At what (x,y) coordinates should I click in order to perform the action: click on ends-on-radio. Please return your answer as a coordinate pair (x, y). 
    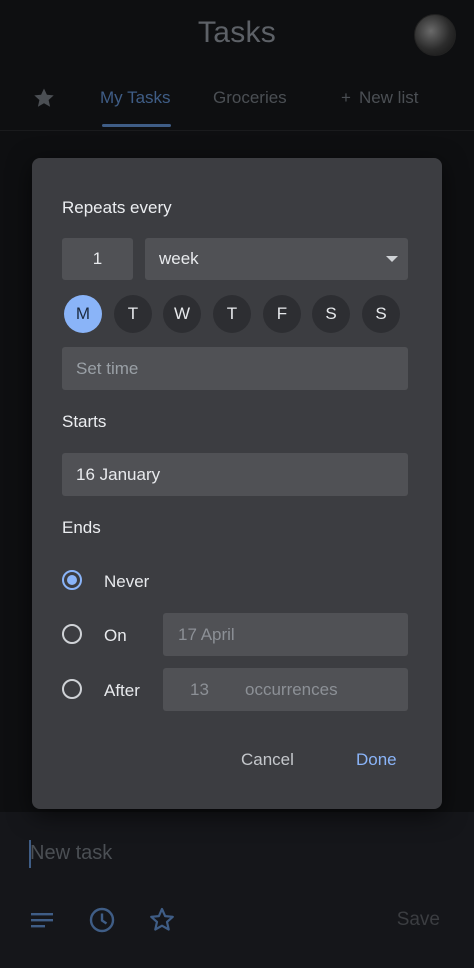
    Looking at the image, I should click on (72, 634).